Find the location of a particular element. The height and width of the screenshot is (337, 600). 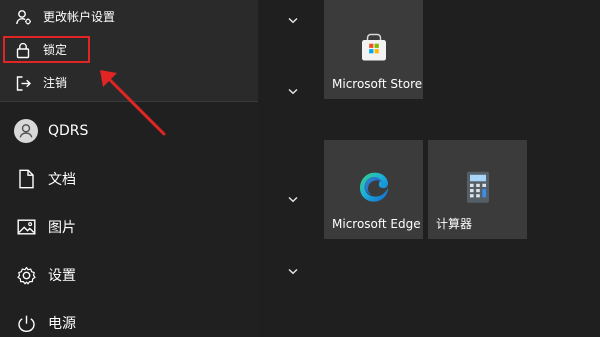

documents-item: 文档 is located at coordinates (129, 179).